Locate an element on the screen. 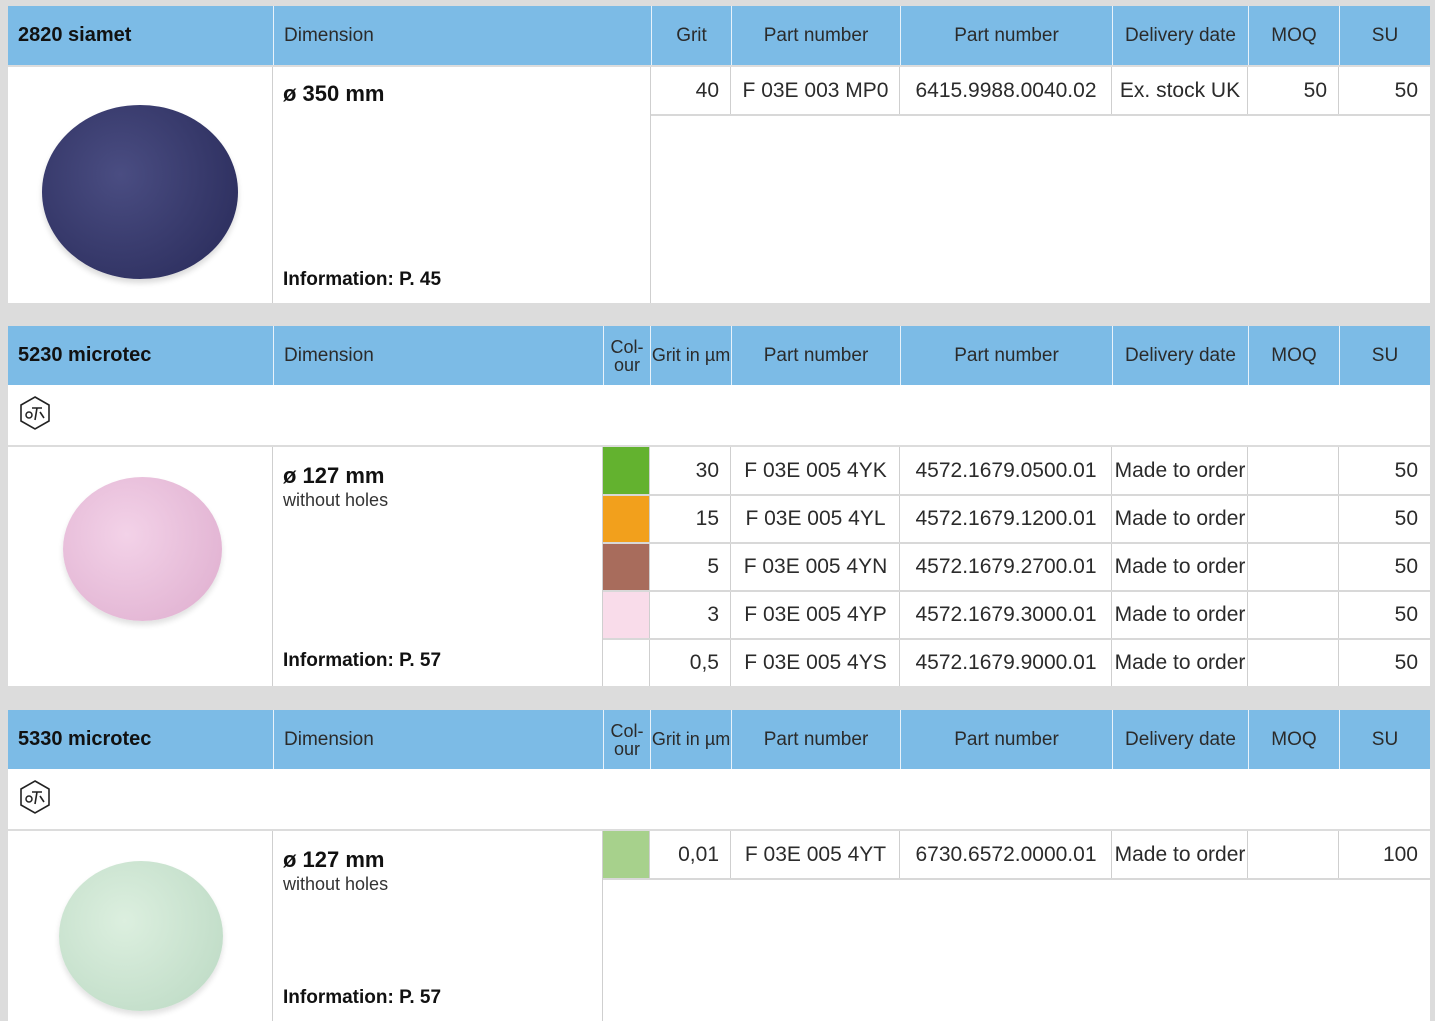 The width and height of the screenshot is (1435, 1021). grit-value: 40 is located at coordinates (707, 90).